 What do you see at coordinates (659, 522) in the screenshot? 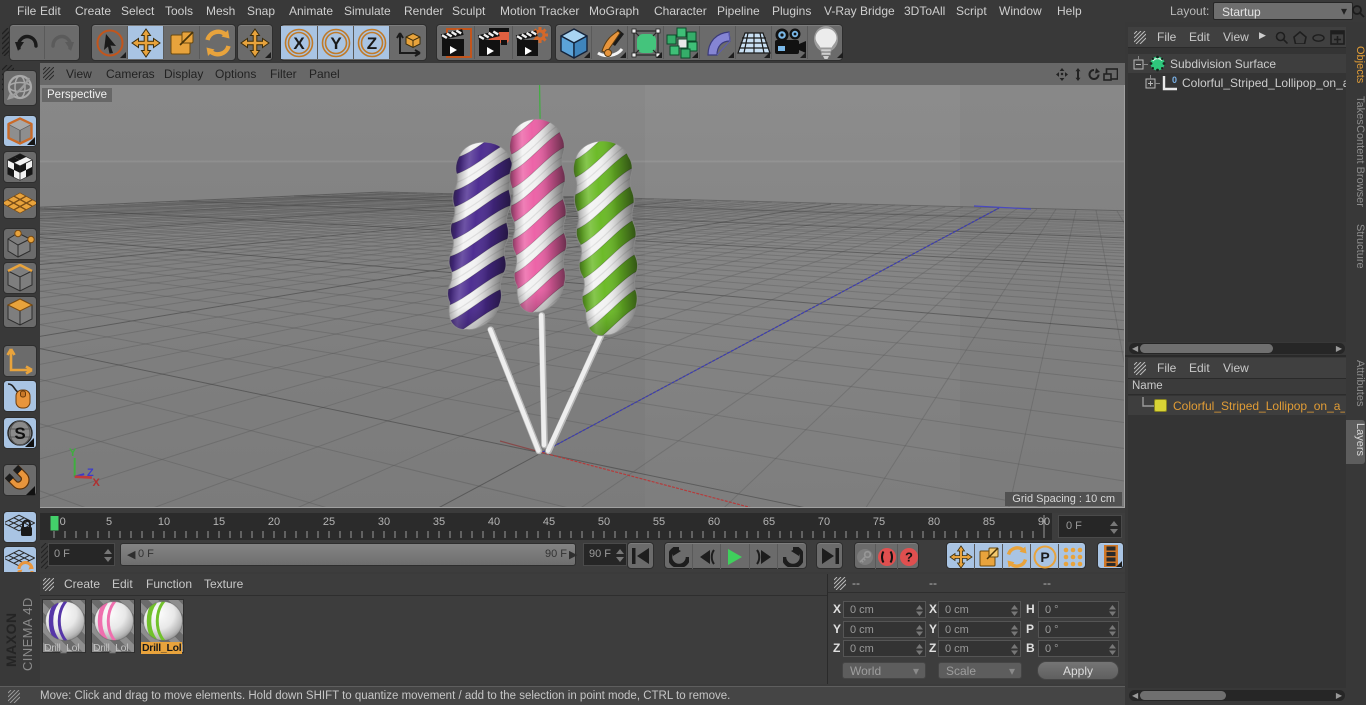
I see `svg-text: 55` at bounding box center [659, 522].